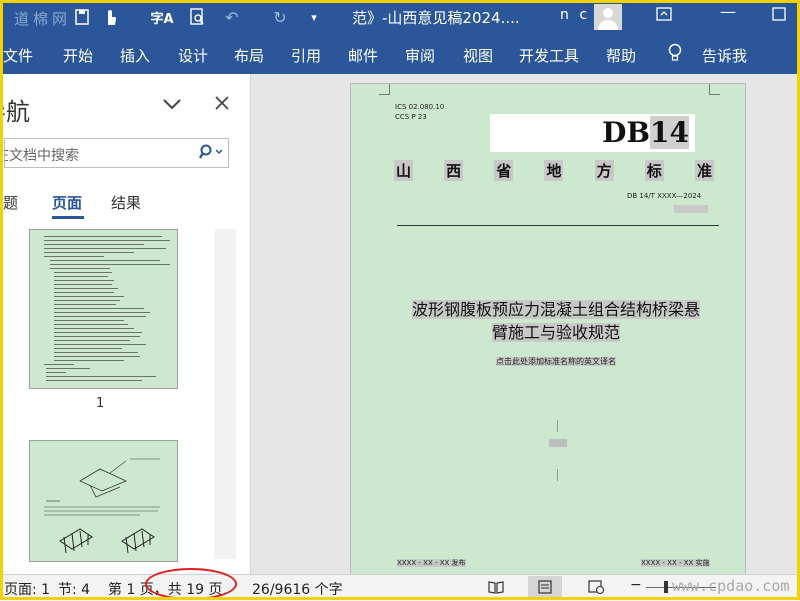 The image size is (800, 601). I want to click on text-cursor-lower, so click(557, 475).